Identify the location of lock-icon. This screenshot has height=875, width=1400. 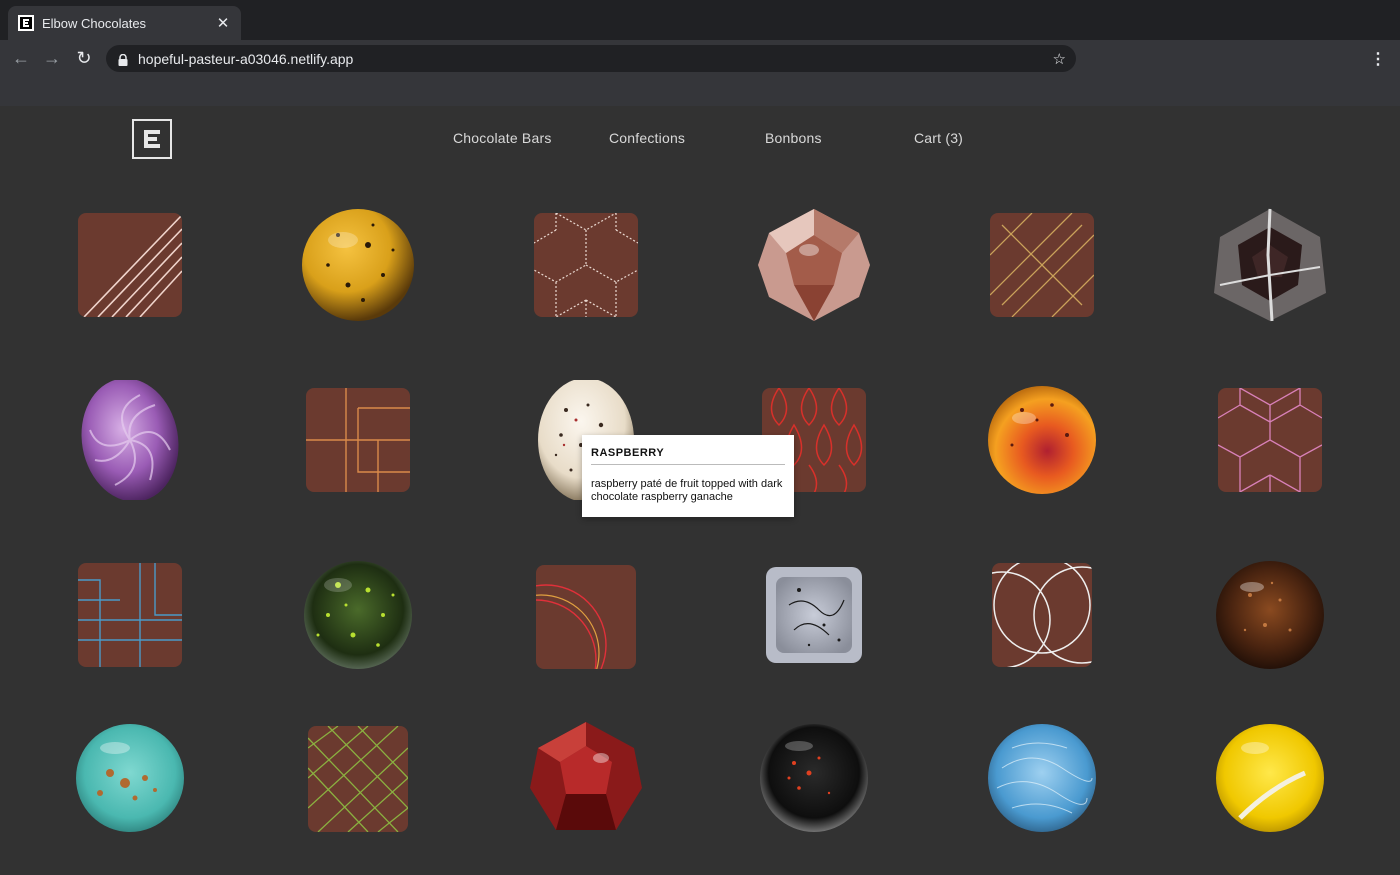
(123, 59).